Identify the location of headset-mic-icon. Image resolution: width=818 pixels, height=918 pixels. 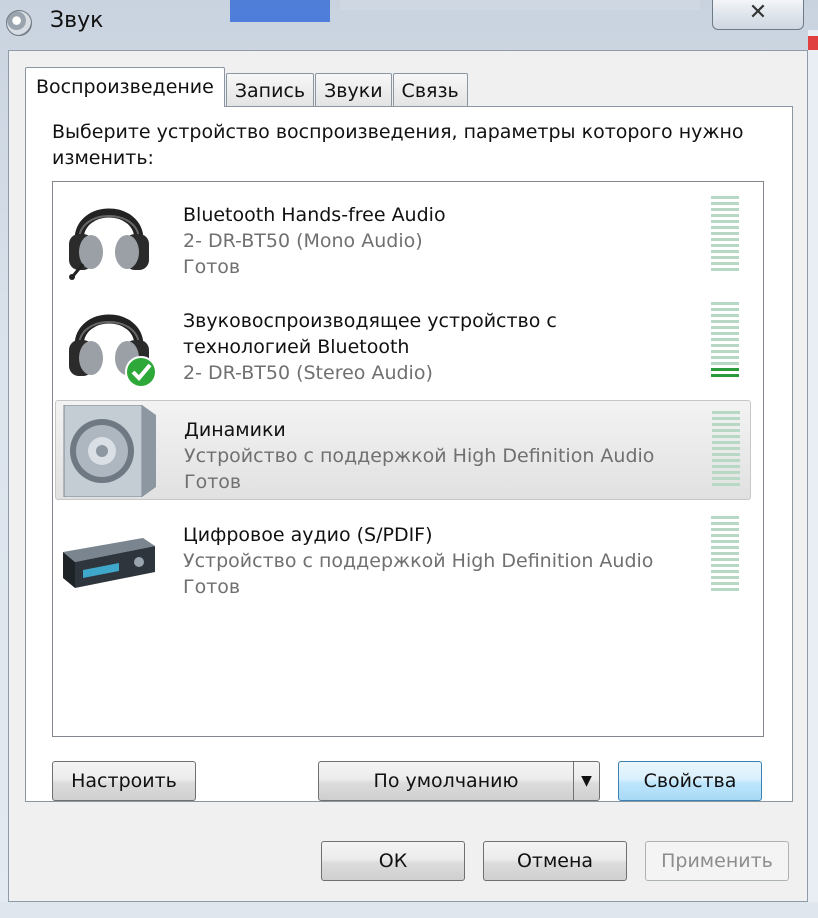
(109, 244).